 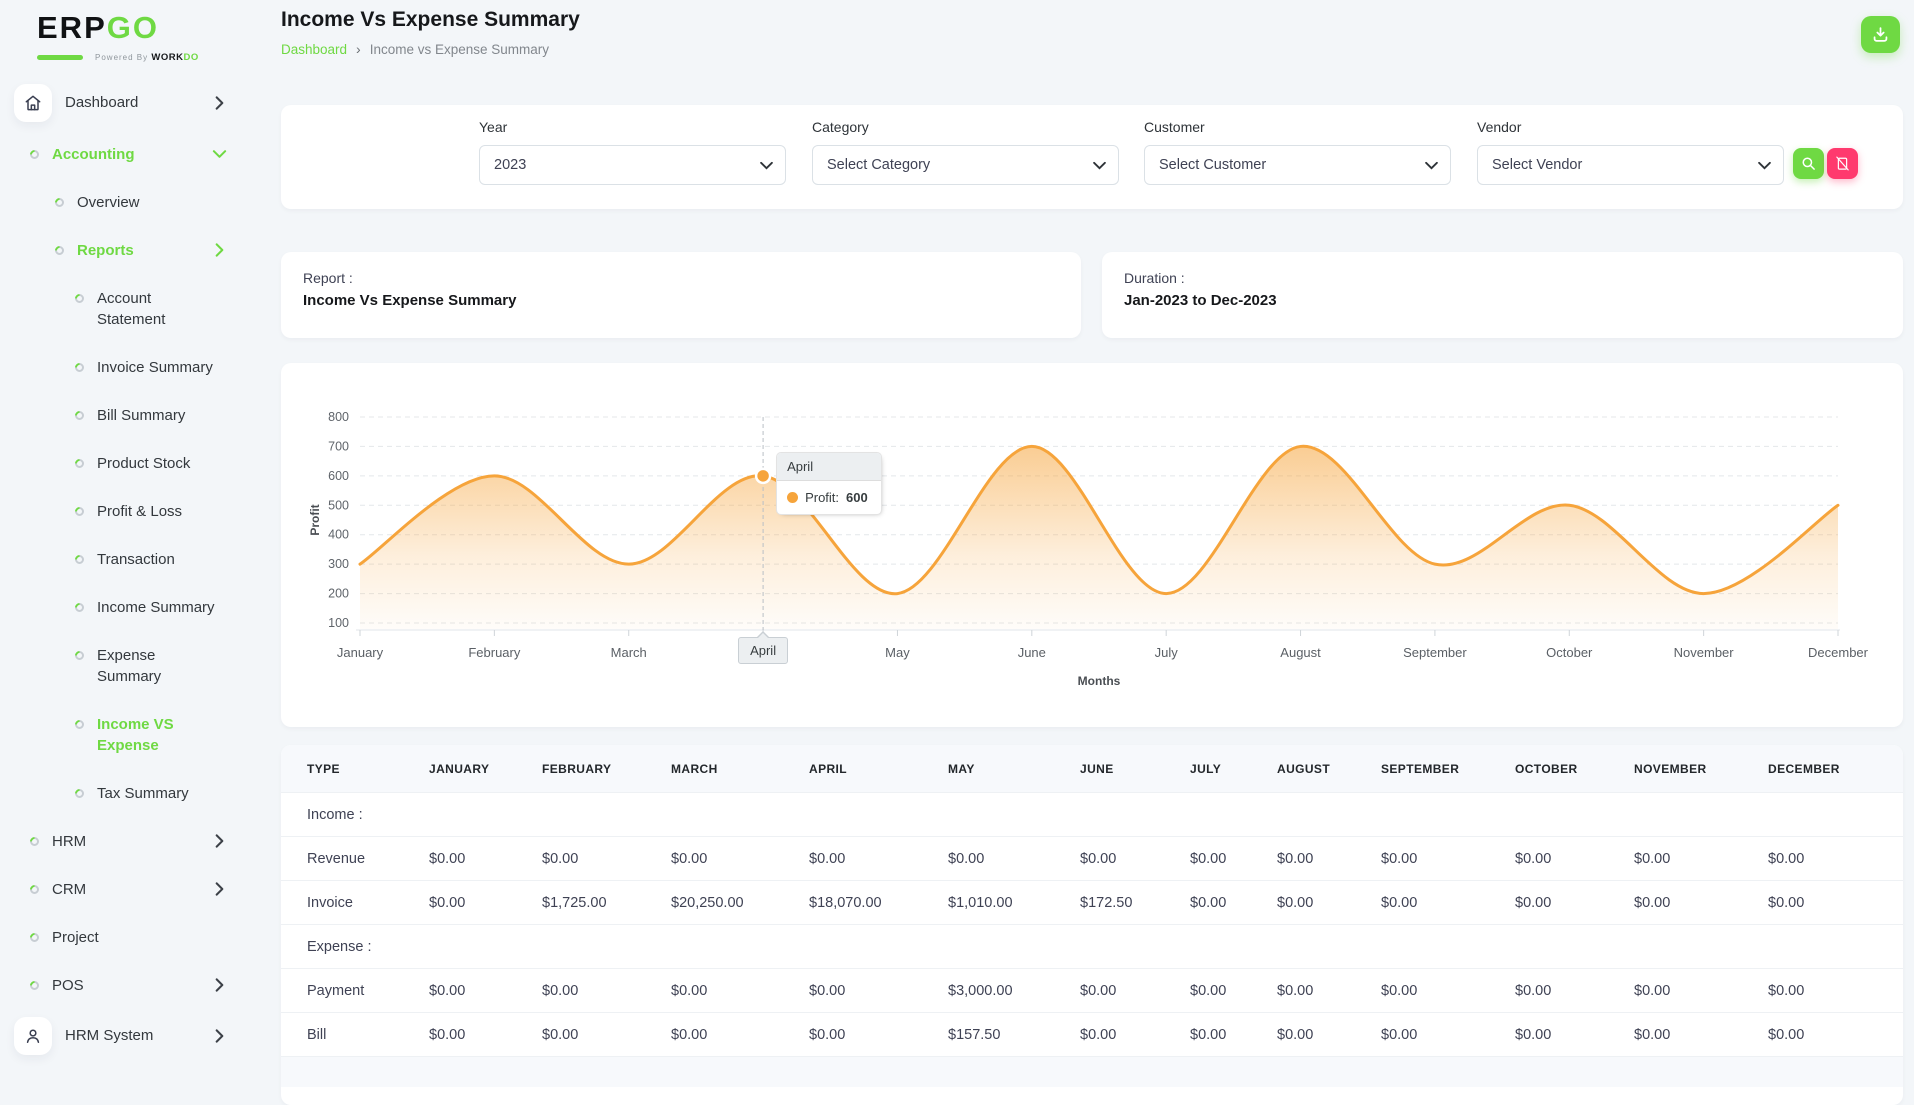 What do you see at coordinates (1701, 769) in the screenshot?
I see `column-header: NOVEMBER` at bounding box center [1701, 769].